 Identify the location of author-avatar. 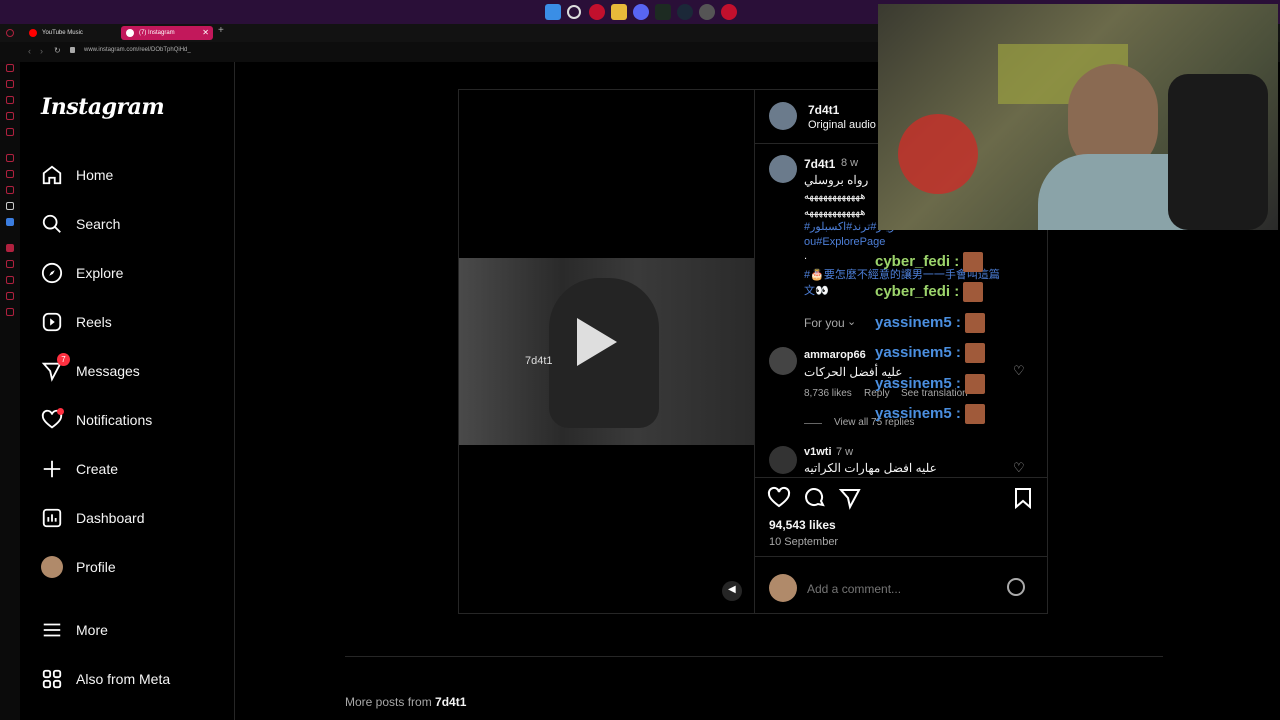
(783, 116).